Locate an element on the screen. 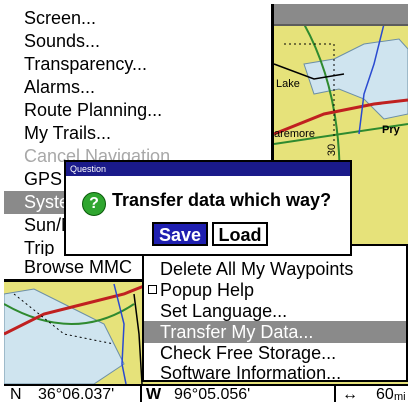  latitude-hemisphere: N is located at coordinates (16, 394).